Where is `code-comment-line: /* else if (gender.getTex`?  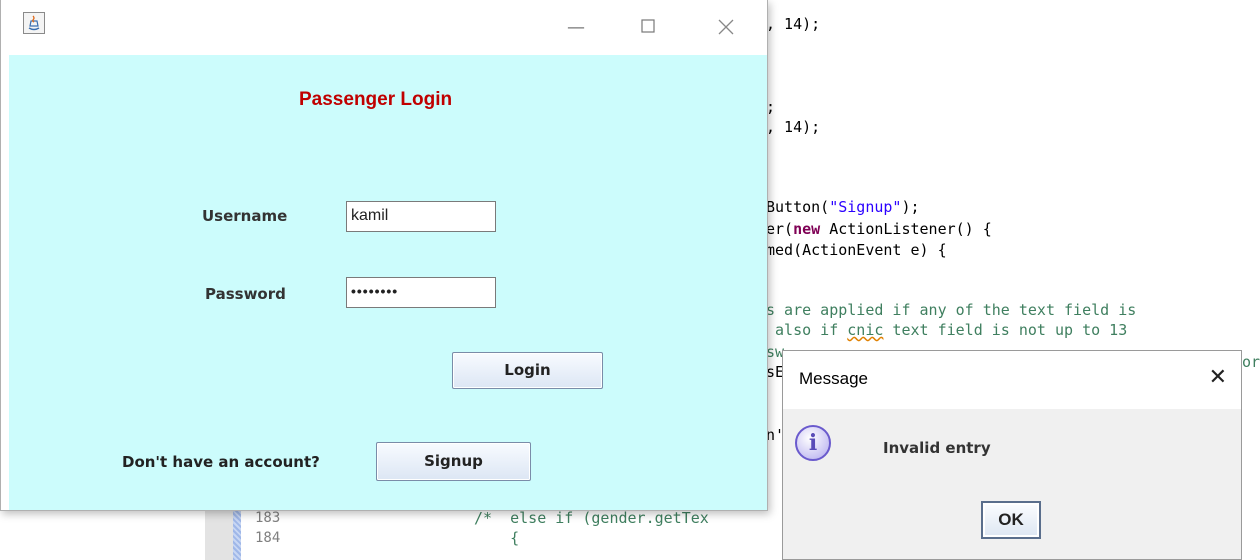 code-comment-line: /* else if (gender.getTex is located at coordinates (591, 518).